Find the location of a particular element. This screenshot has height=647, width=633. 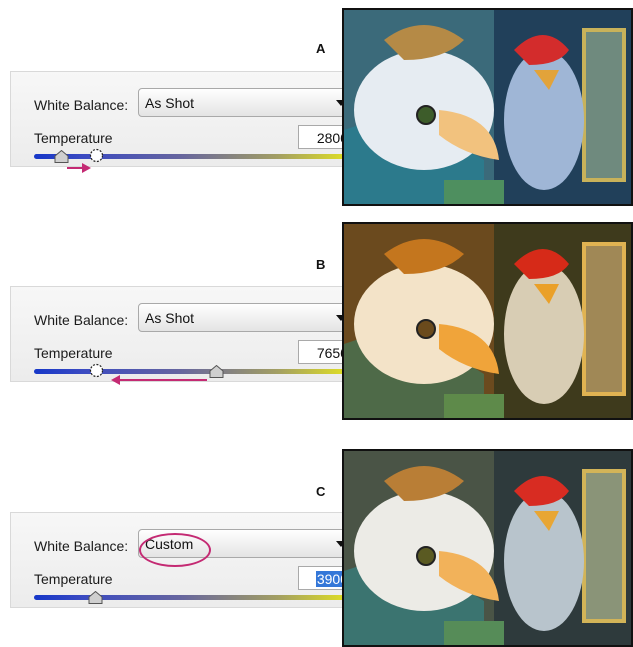

custom-highlight-circle is located at coordinates (175, 550).